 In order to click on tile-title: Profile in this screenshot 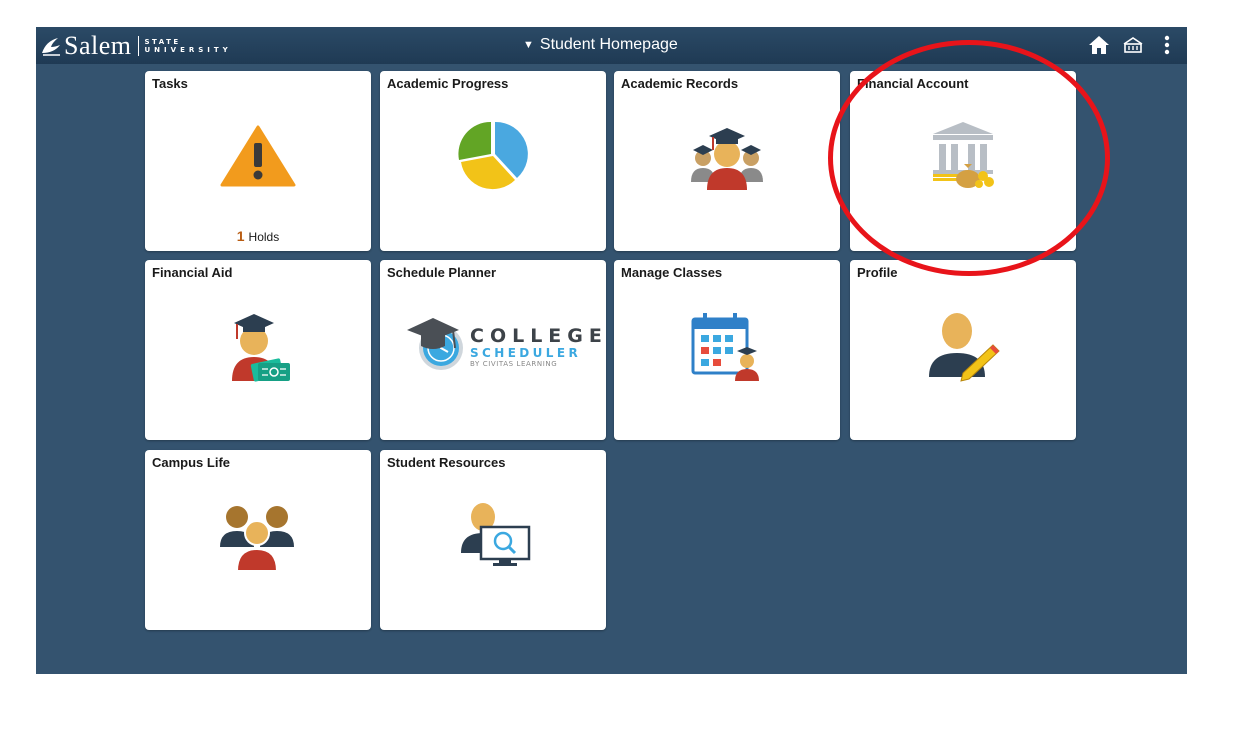, I will do `click(877, 272)`.